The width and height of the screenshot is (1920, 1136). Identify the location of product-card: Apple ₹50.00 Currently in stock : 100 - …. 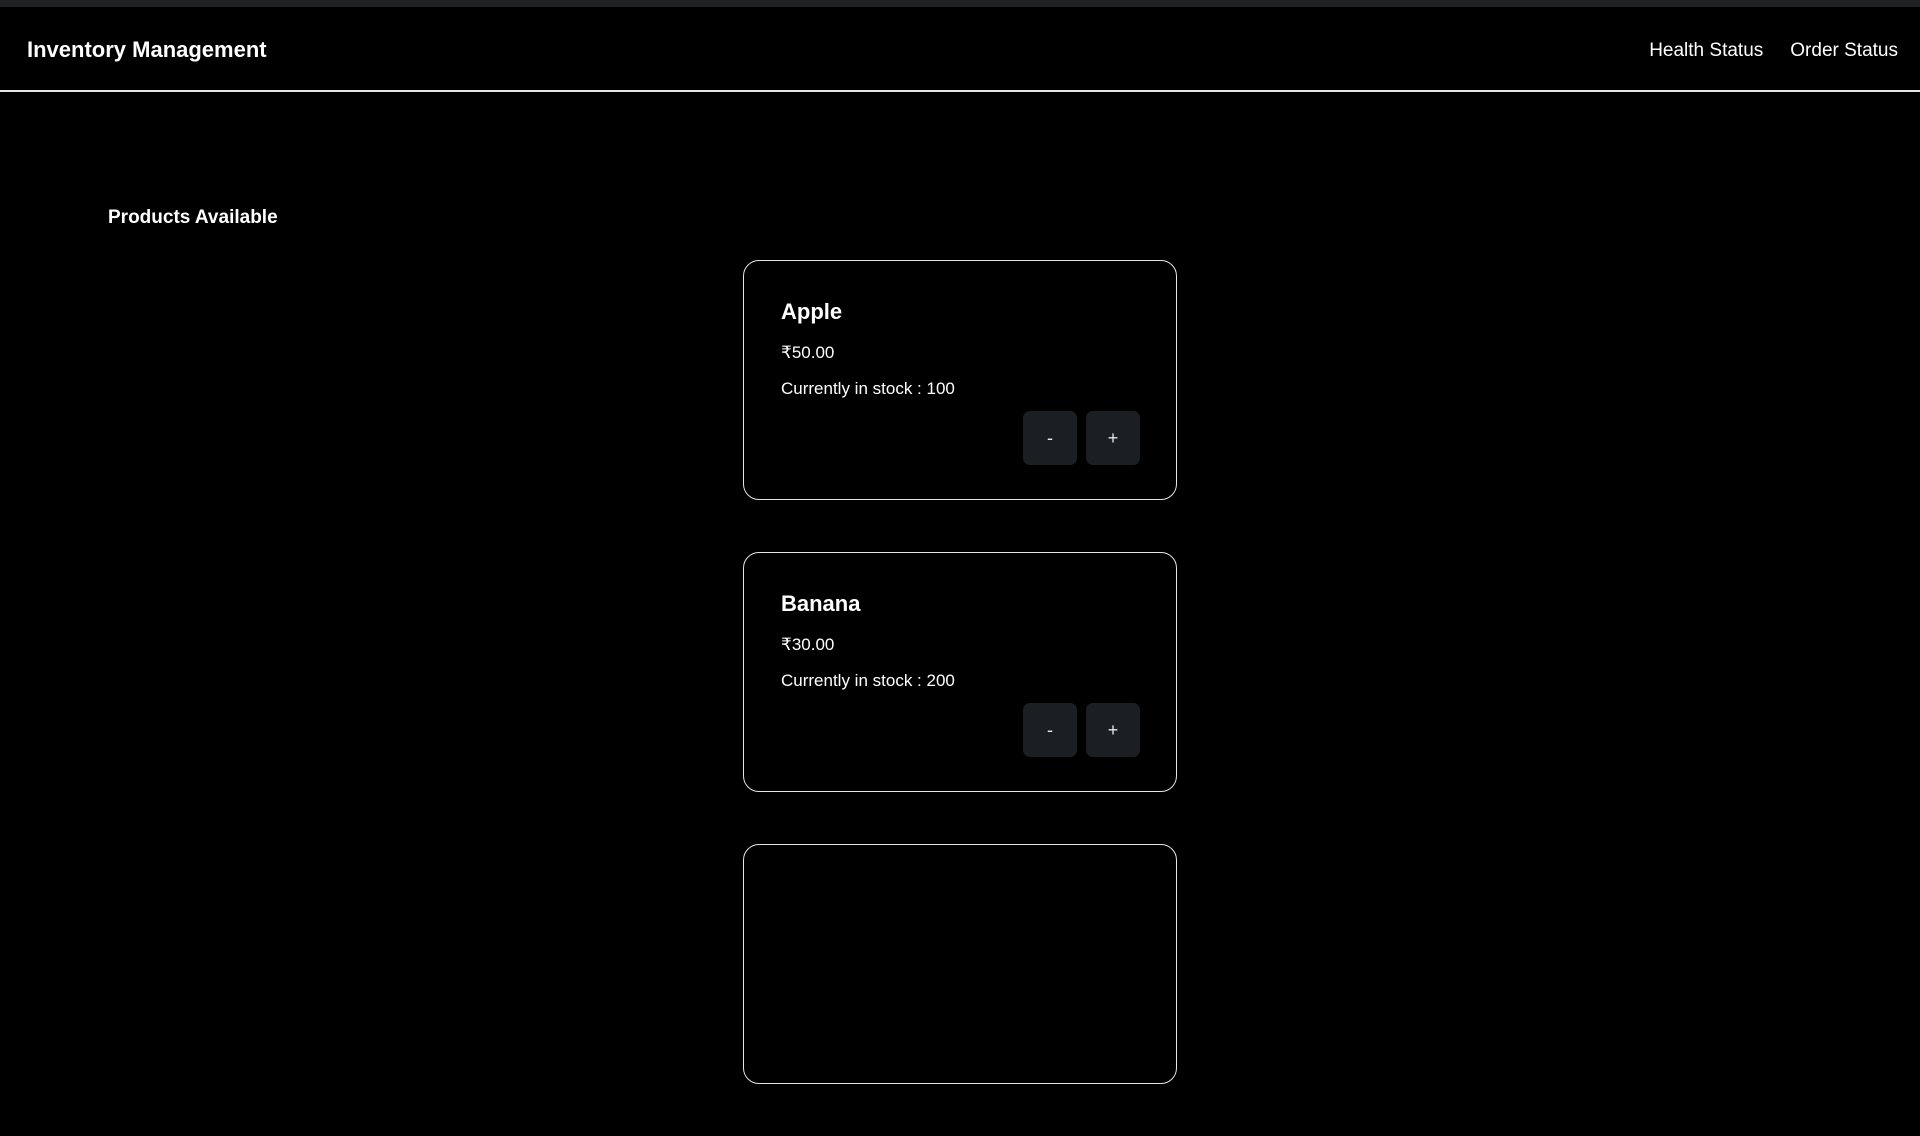
(960, 380).